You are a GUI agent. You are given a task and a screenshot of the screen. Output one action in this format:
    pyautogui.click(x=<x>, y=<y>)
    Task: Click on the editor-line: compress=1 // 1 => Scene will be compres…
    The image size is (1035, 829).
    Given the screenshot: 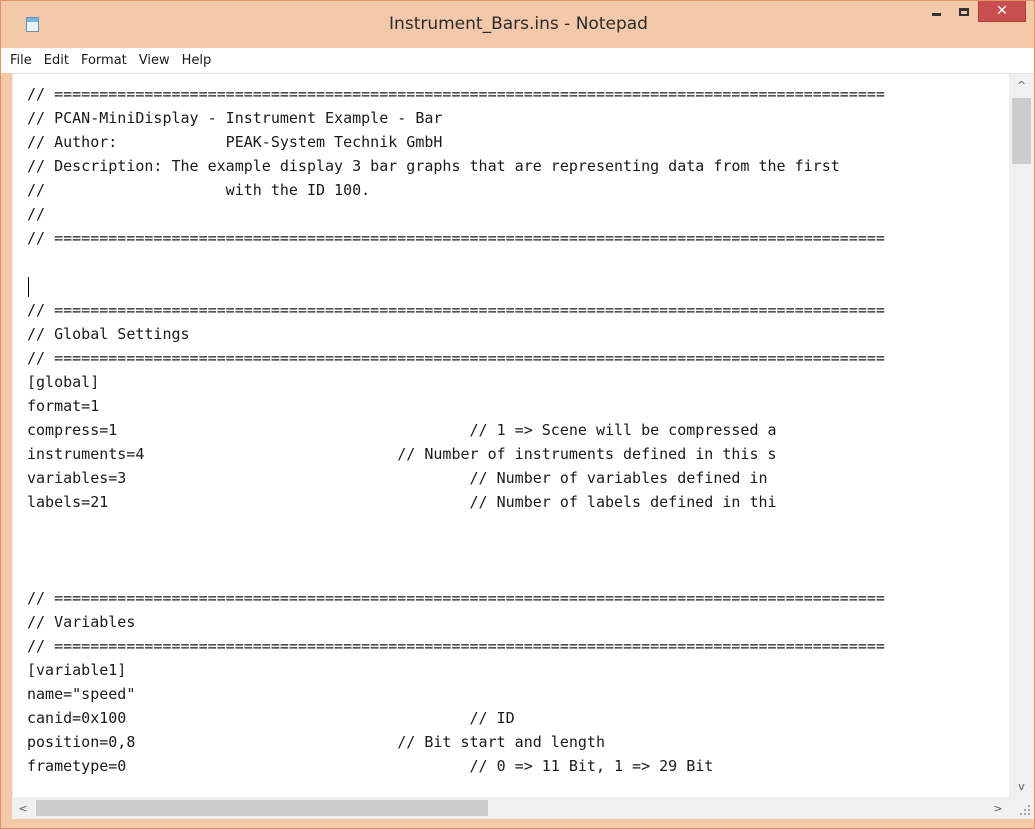 What is the action you would take?
    pyautogui.click(x=402, y=430)
    